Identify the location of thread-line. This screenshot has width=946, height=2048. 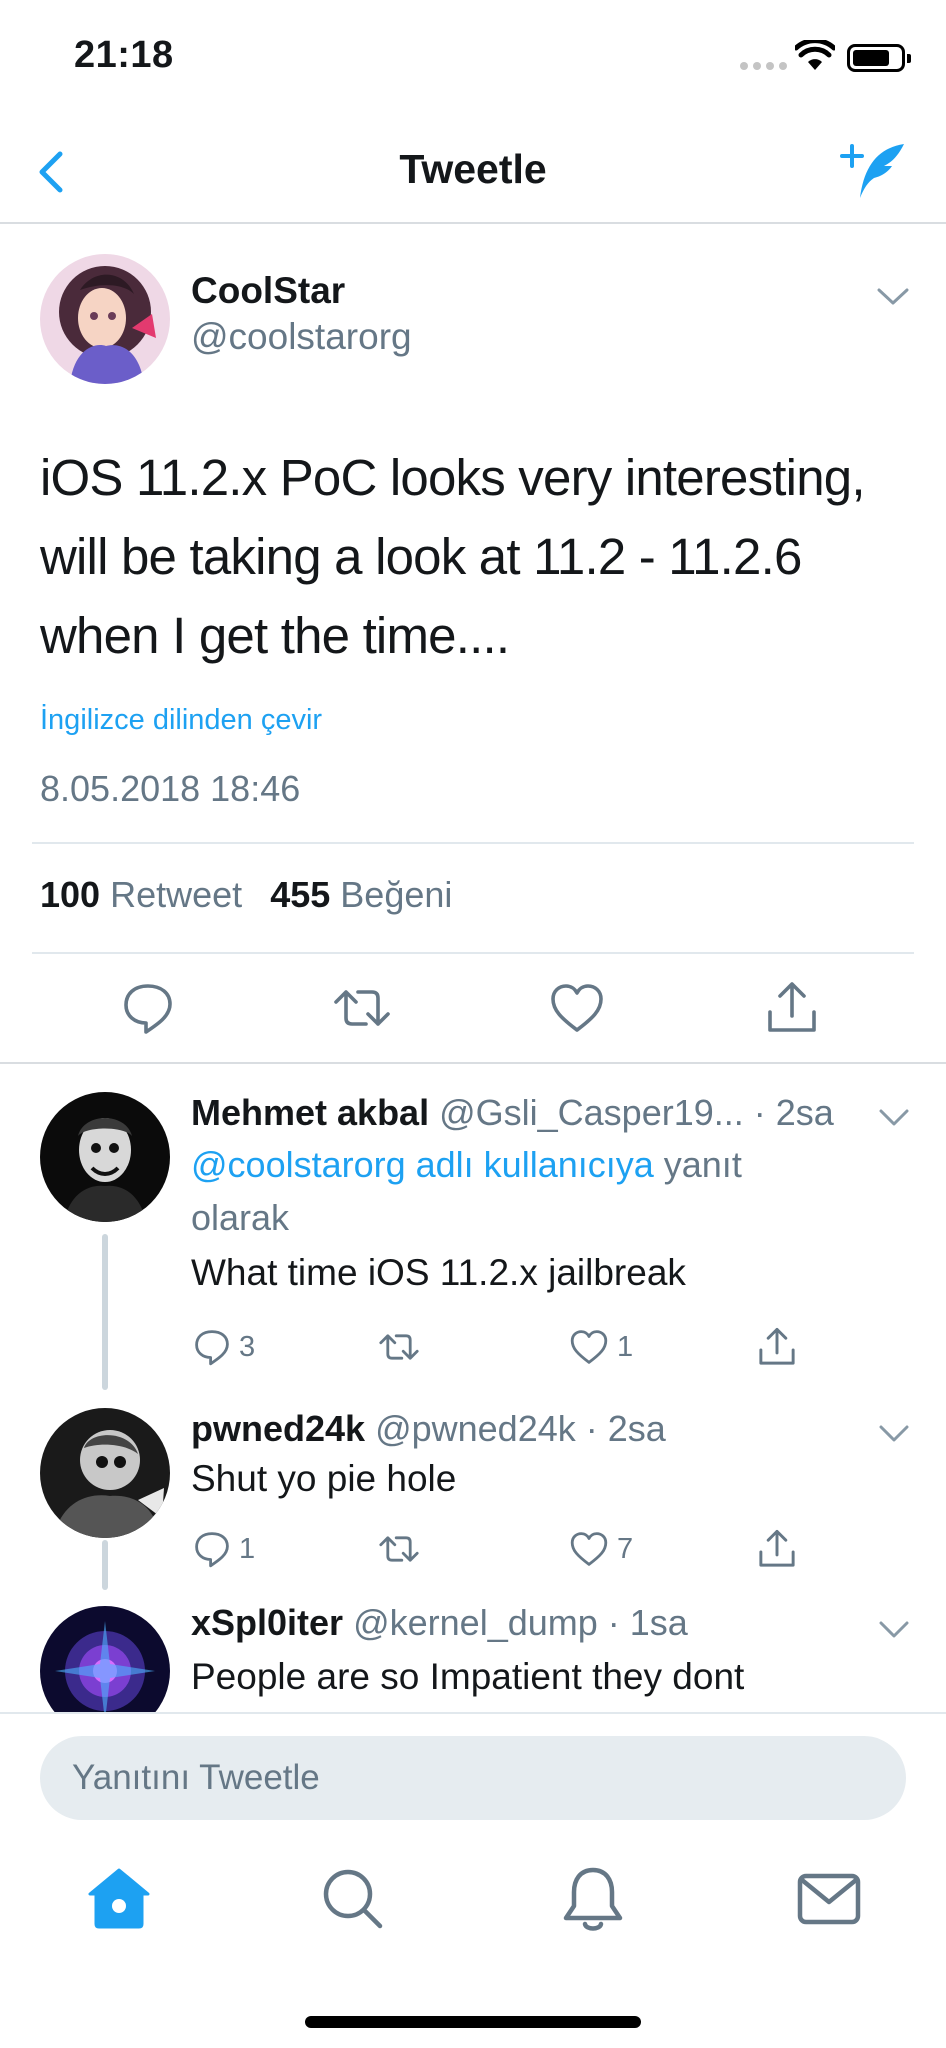
(105, 1312).